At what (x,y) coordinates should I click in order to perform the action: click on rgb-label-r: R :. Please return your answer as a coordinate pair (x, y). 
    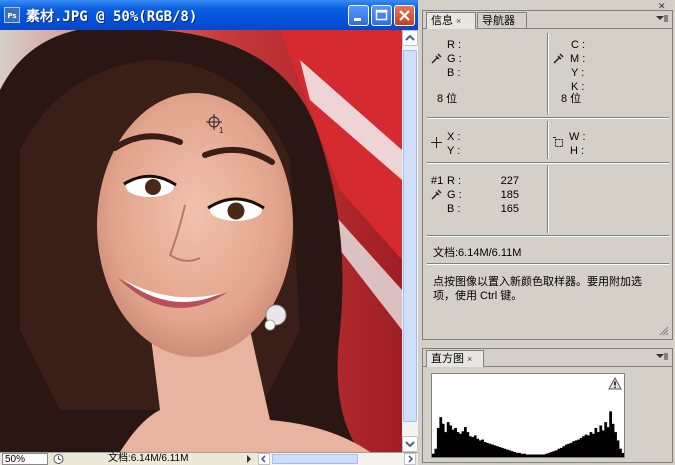
    Looking at the image, I should click on (454, 45).